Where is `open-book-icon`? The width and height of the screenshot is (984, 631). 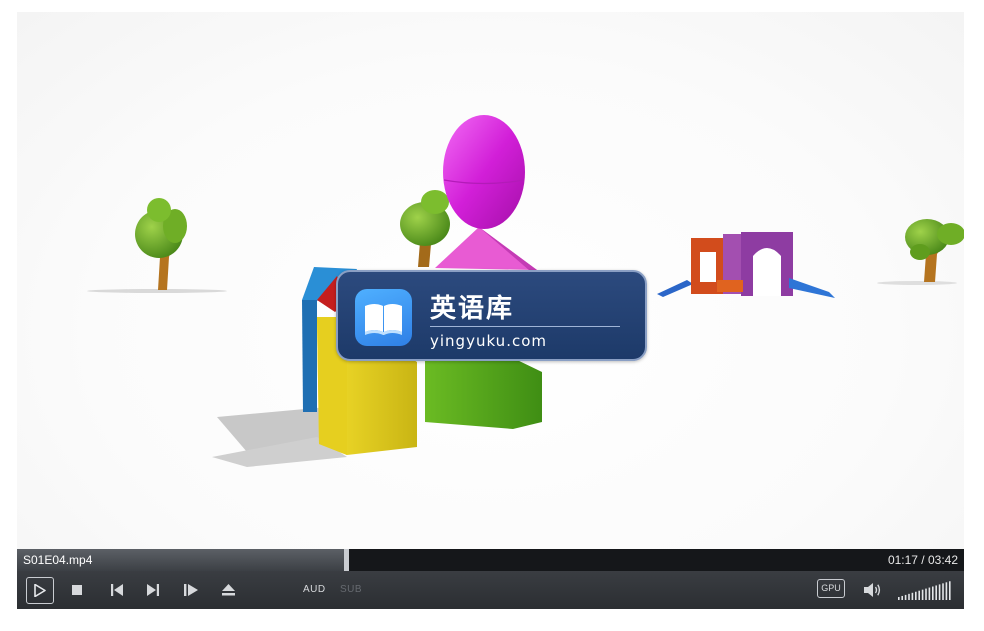 open-book-icon is located at coordinates (383, 317).